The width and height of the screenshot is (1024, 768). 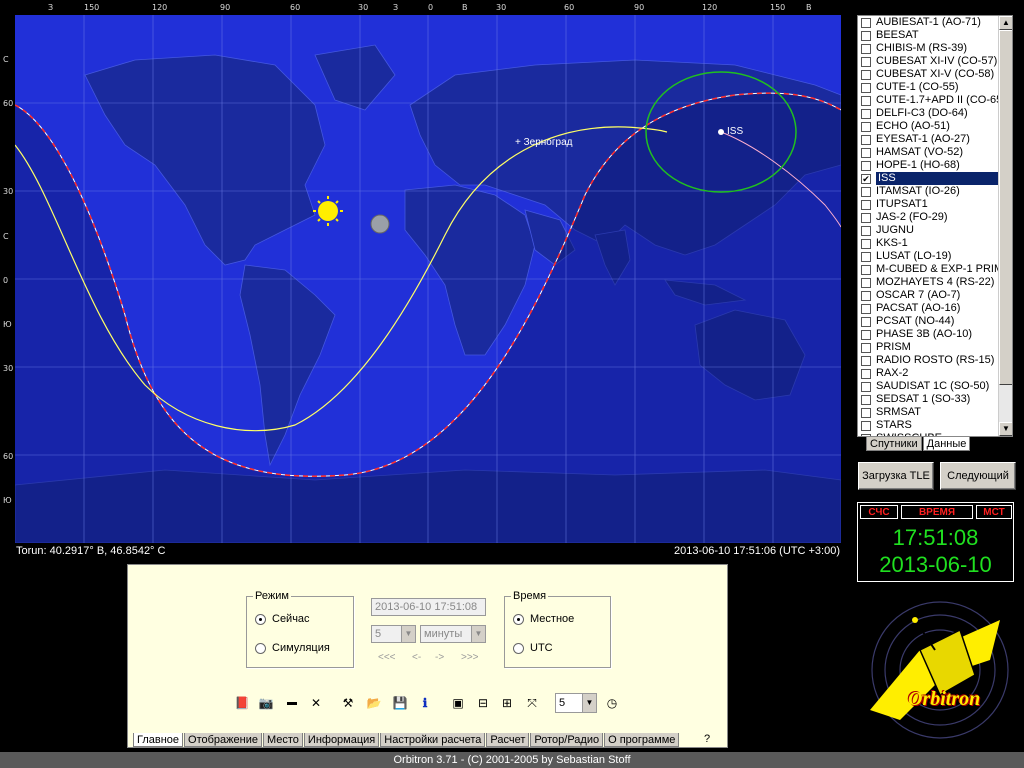 What do you see at coordinates (266, 703) in the screenshot?
I see `camera-icon: 📷` at bounding box center [266, 703].